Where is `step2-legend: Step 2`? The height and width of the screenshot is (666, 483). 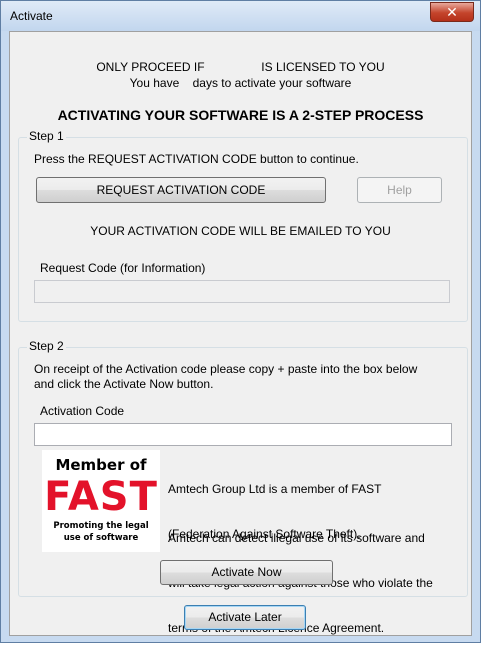
step2-legend: Step 2 is located at coordinates (46, 346).